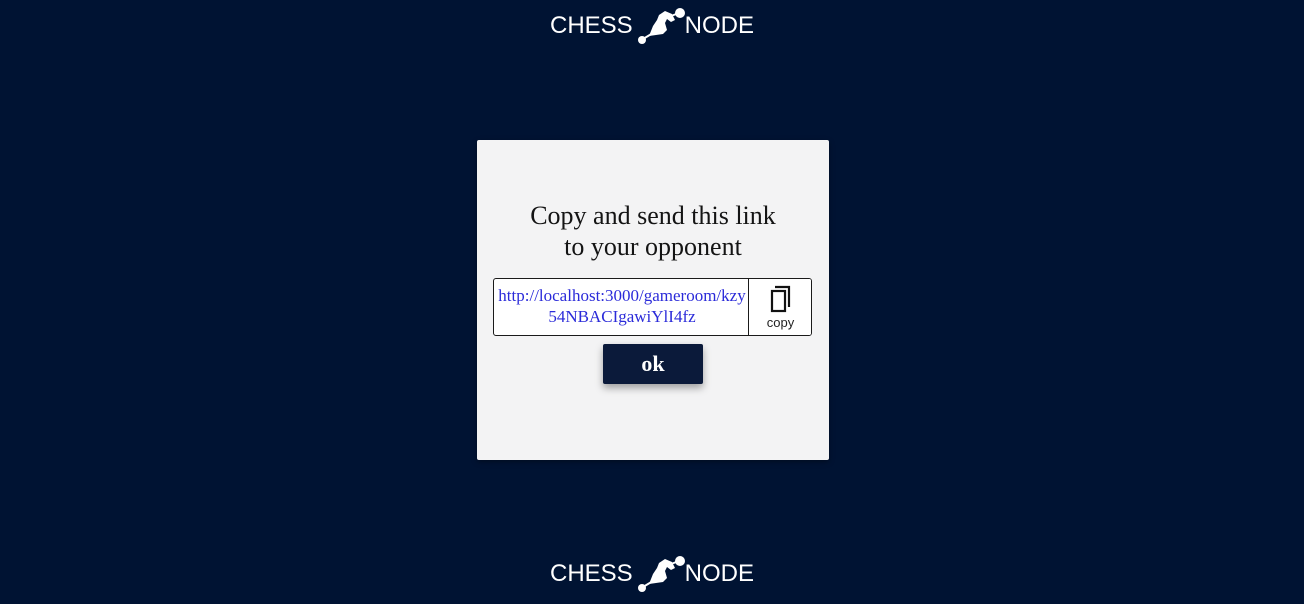 This screenshot has height=604, width=1304. Describe the element at coordinates (653, 364) in the screenshot. I see `ok-button: ok` at that location.